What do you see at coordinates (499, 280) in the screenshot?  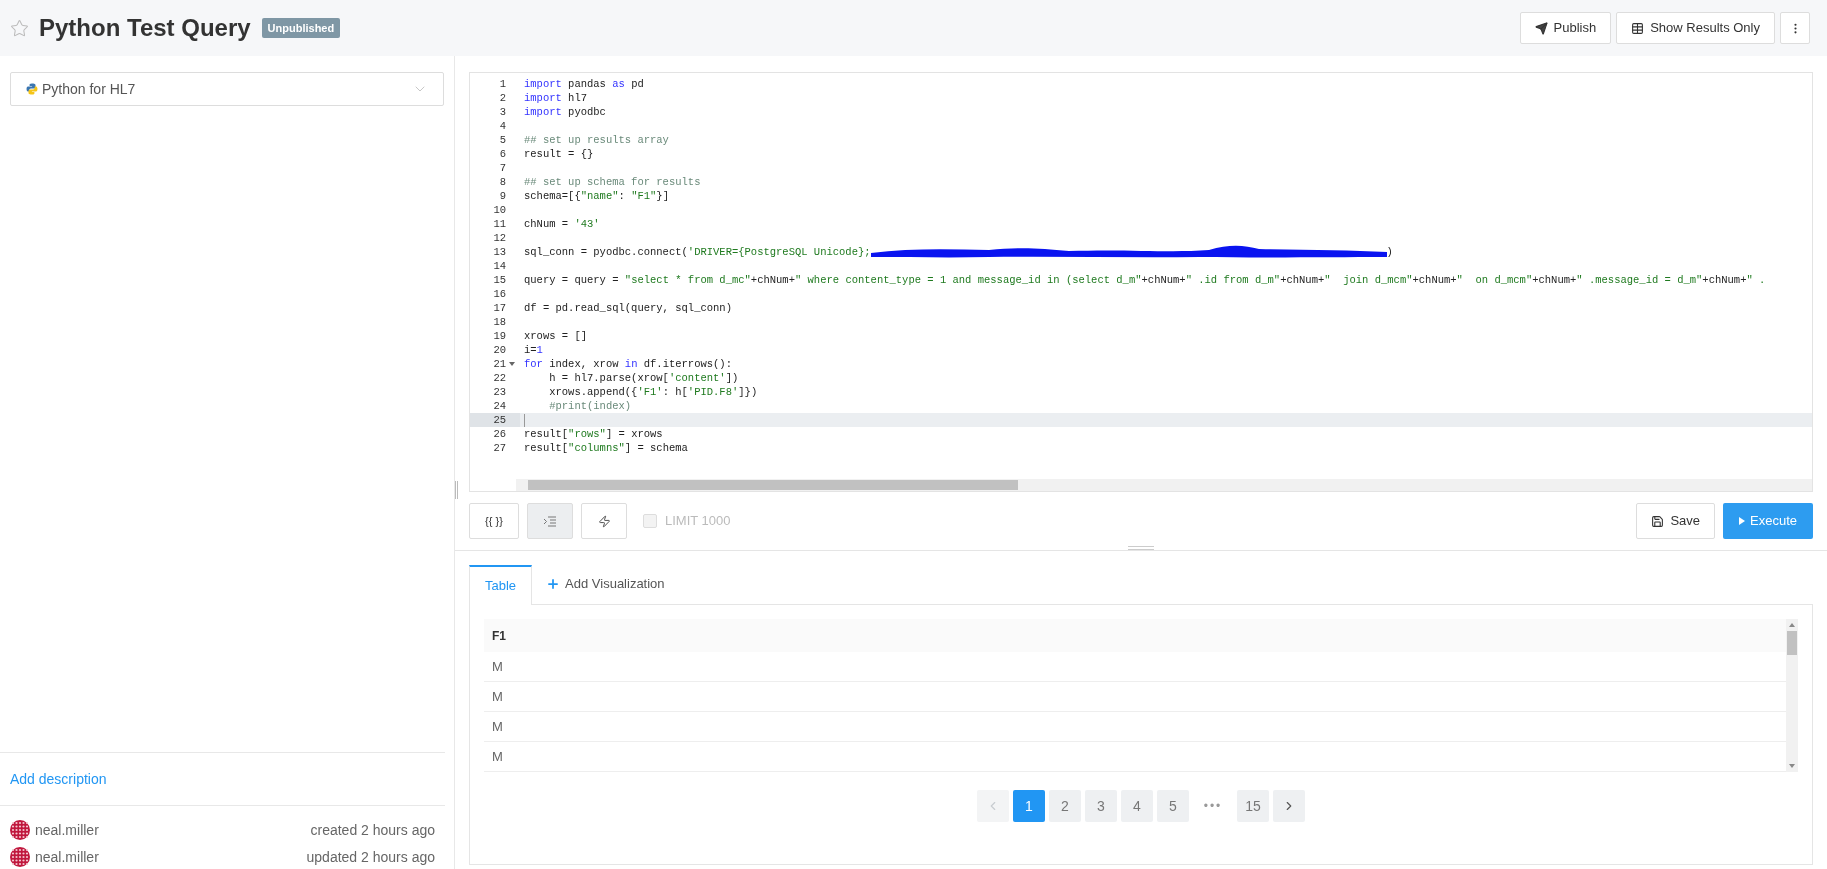 I see `line-number: 15` at bounding box center [499, 280].